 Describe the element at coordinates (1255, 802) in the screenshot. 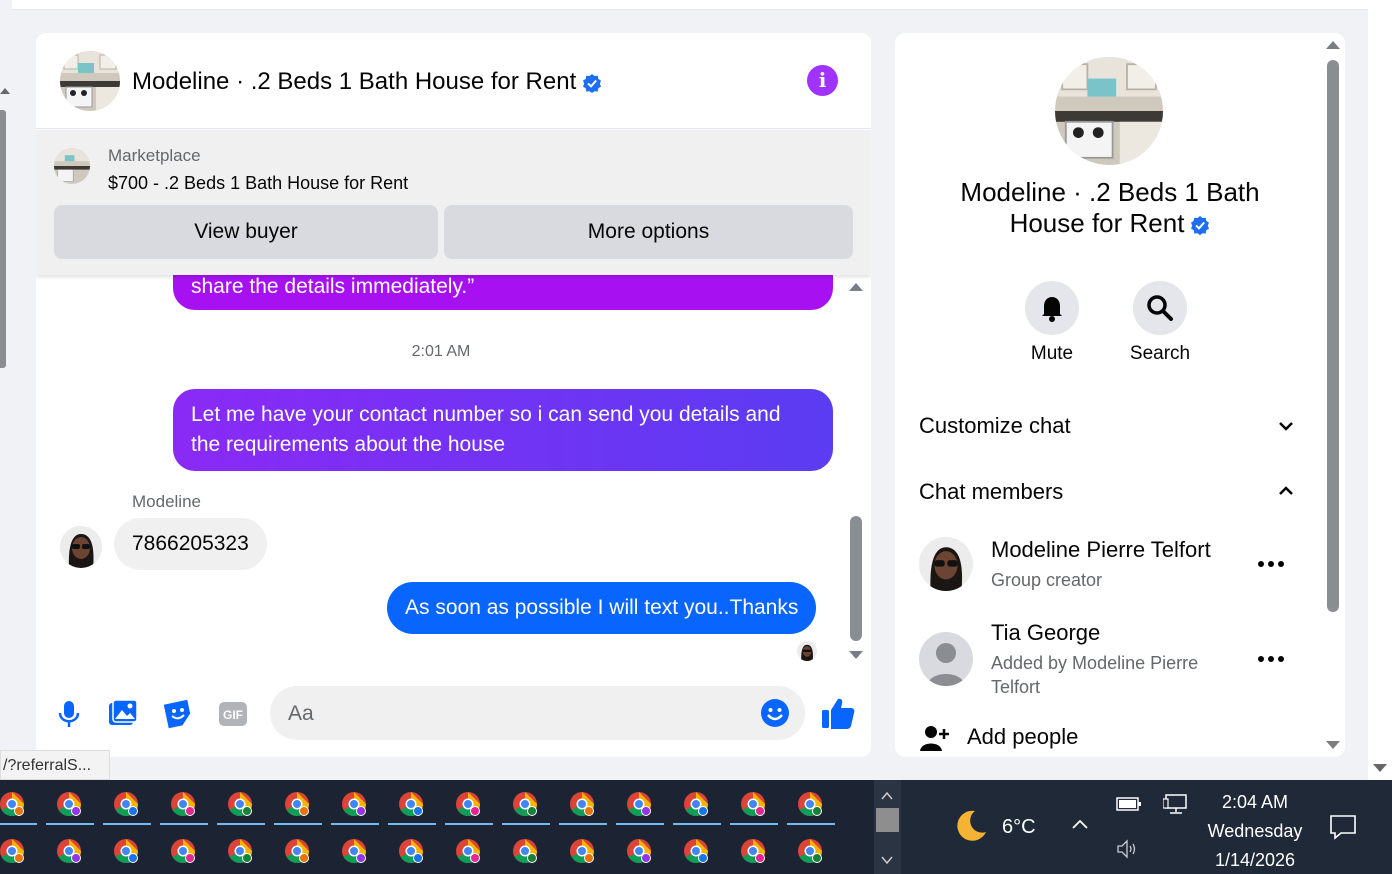

I see `clock-time: 2:04 AM` at that location.